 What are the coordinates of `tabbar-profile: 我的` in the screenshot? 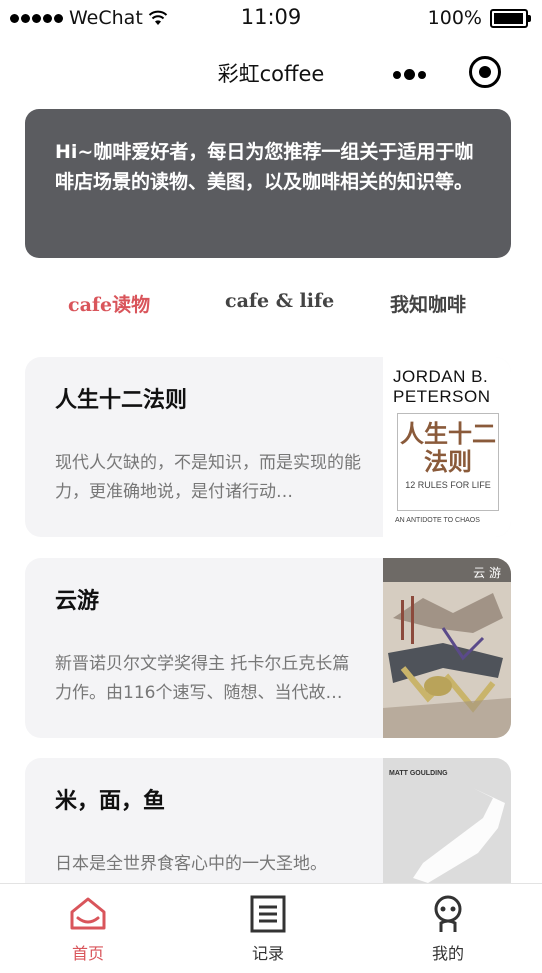 It's located at (448, 928).